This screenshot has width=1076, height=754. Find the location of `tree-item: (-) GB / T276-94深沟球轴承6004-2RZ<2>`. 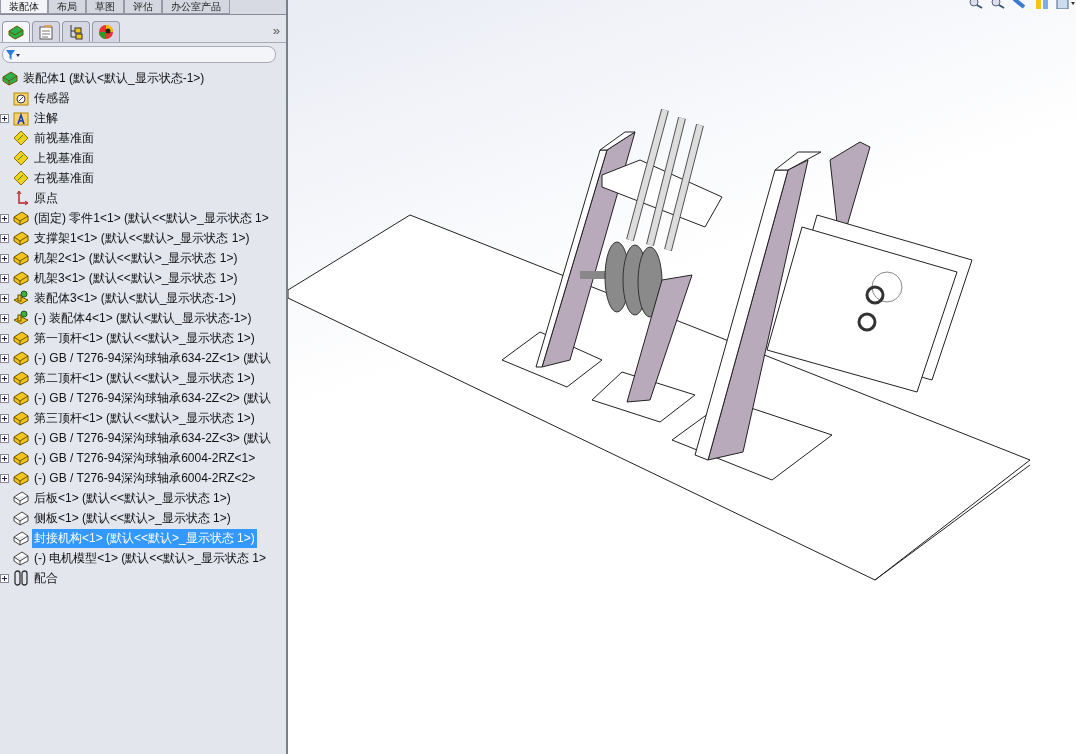

tree-item: (-) GB / T276-94深沟球轴承6004-2RZ<2> is located at coordinates (145, 478).